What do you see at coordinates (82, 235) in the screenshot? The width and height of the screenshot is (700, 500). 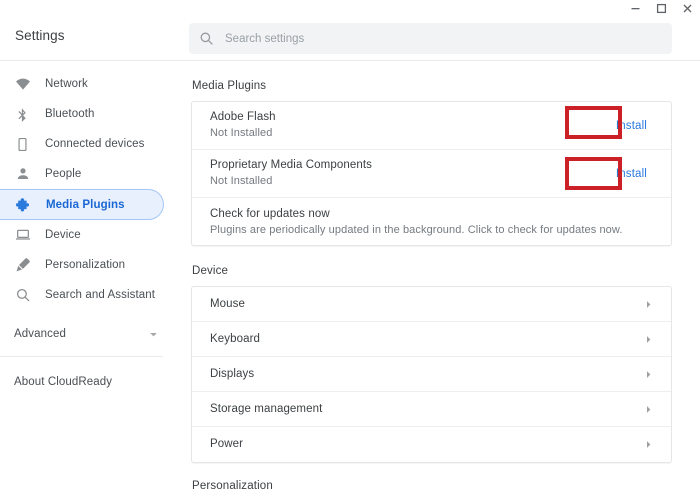 I see `sidebar-item-device: Device` at bounding box center [82, 235].